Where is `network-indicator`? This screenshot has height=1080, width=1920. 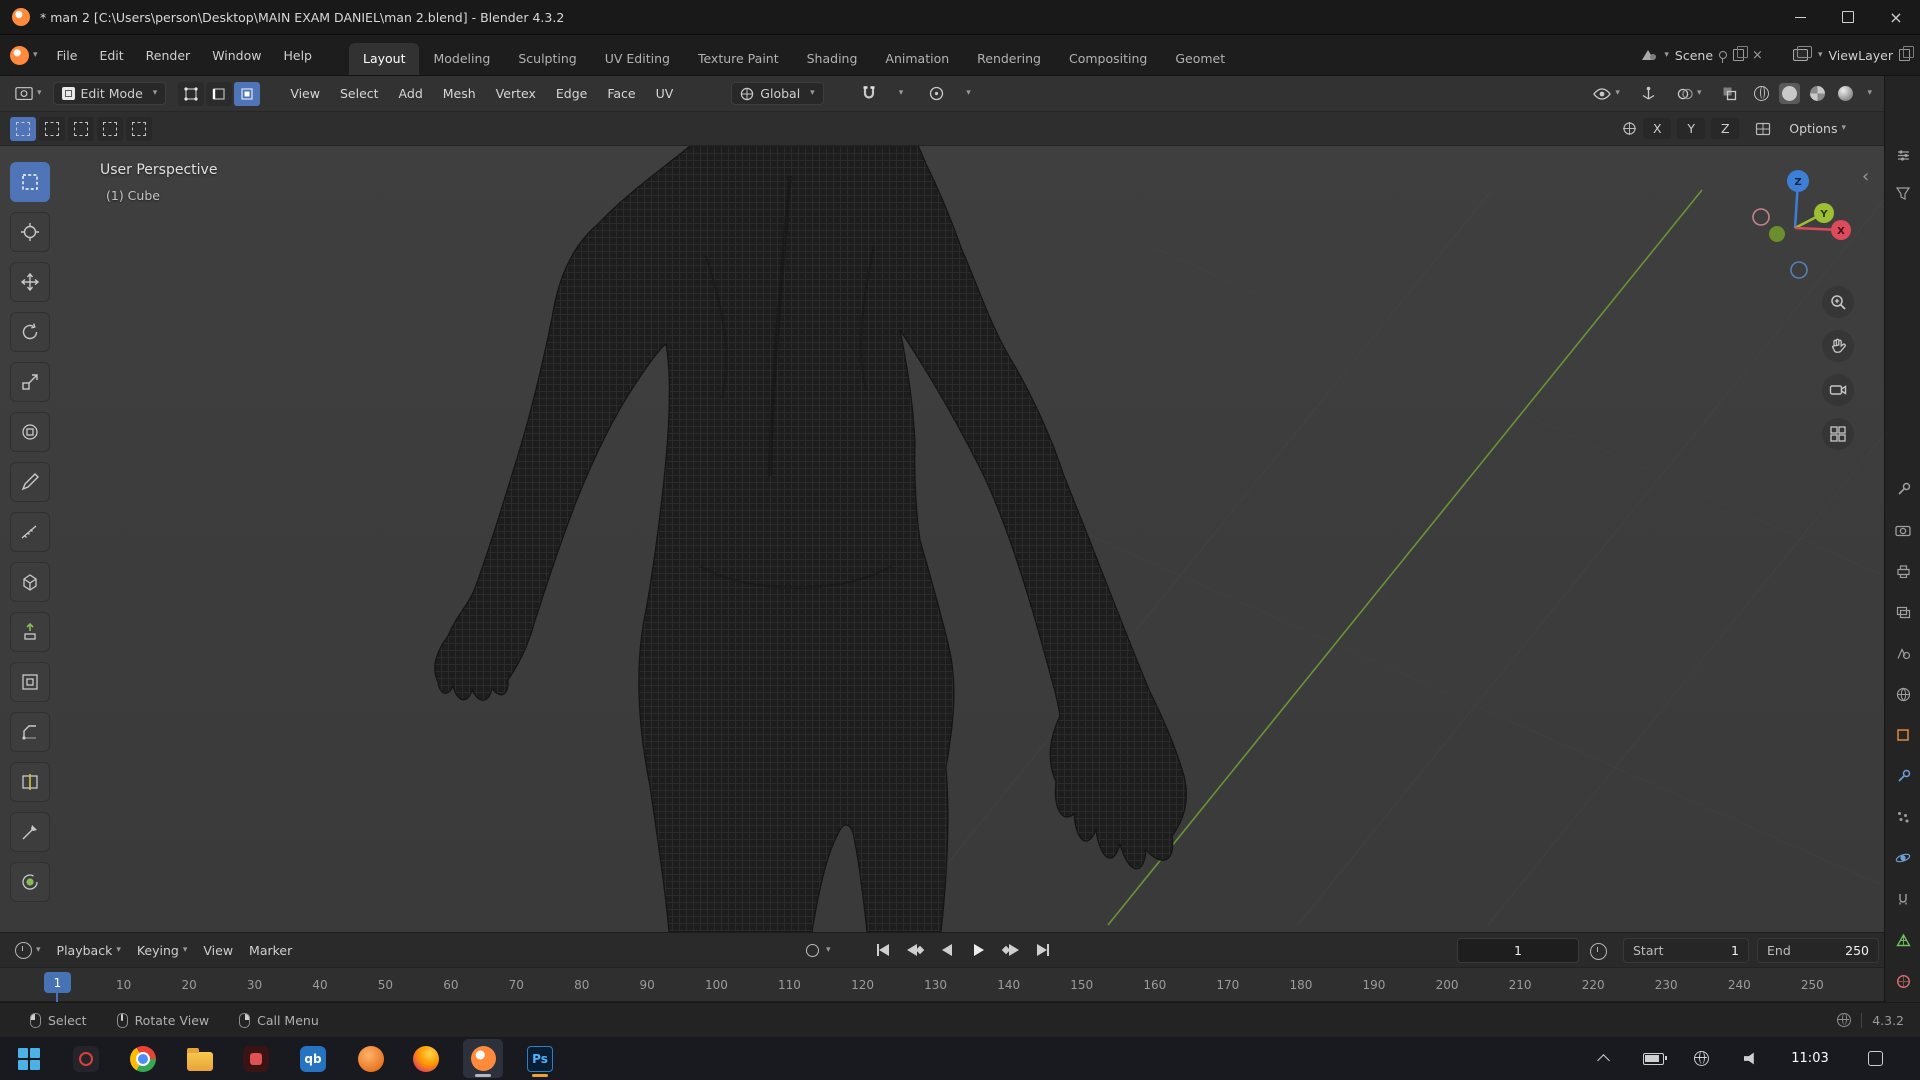 network-indicator is located at coordinates (1701, 1058).